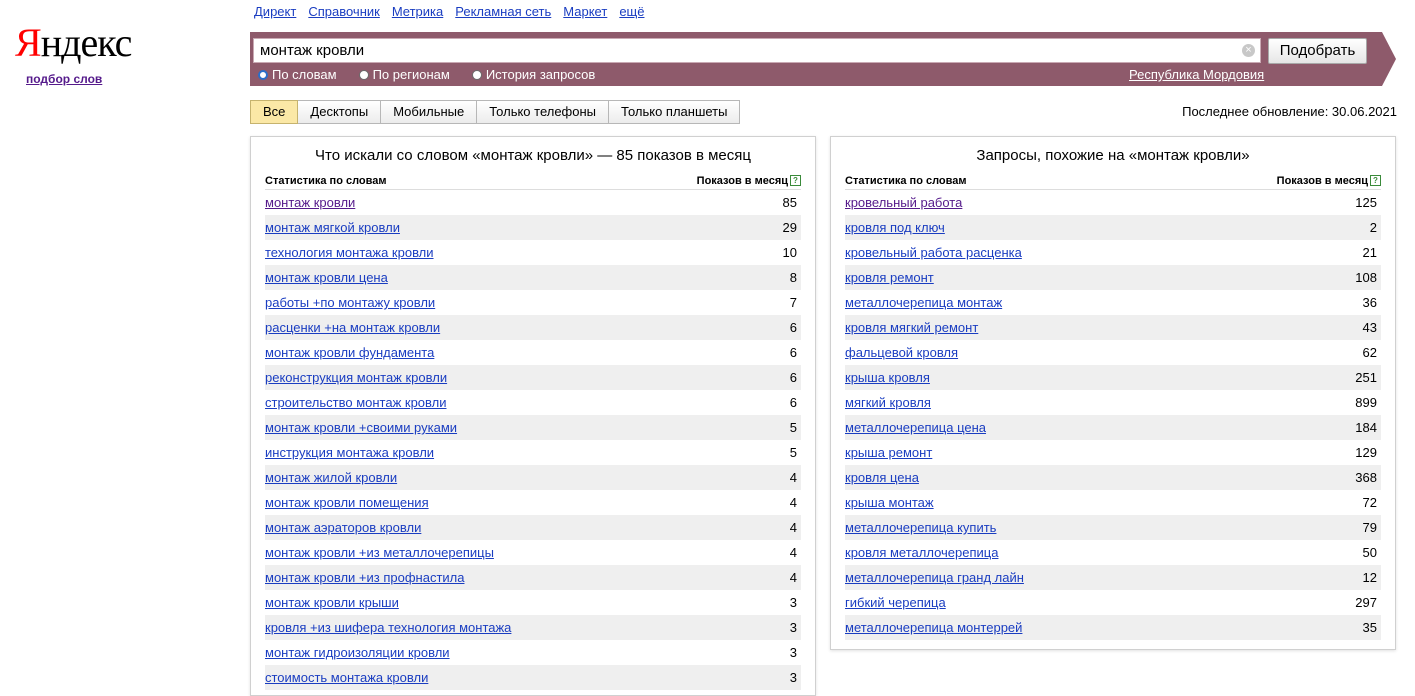 The image size is (1415, 696). Describe the element at coordinates (889, 502) in the screenshot. I see `phrase-link: крыша монтаж` at that location.